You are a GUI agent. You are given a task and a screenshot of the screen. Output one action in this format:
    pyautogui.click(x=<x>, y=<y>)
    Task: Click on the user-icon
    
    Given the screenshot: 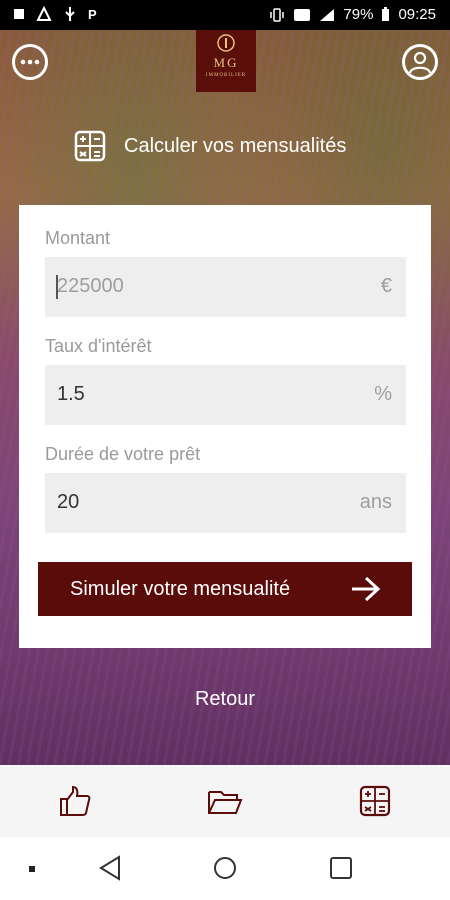 What is the action you would take?
    pyautogui.click(x=420, y=62)
    